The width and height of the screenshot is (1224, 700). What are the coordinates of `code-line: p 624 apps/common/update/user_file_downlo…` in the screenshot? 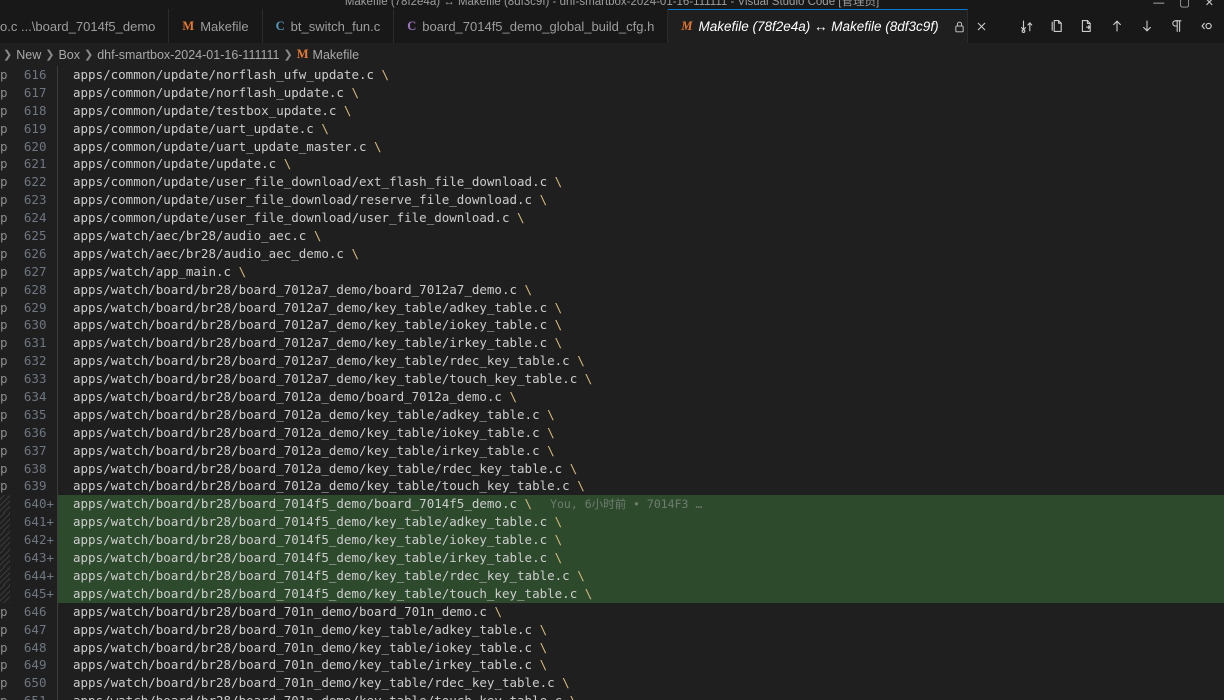 It's located at (612, 218).